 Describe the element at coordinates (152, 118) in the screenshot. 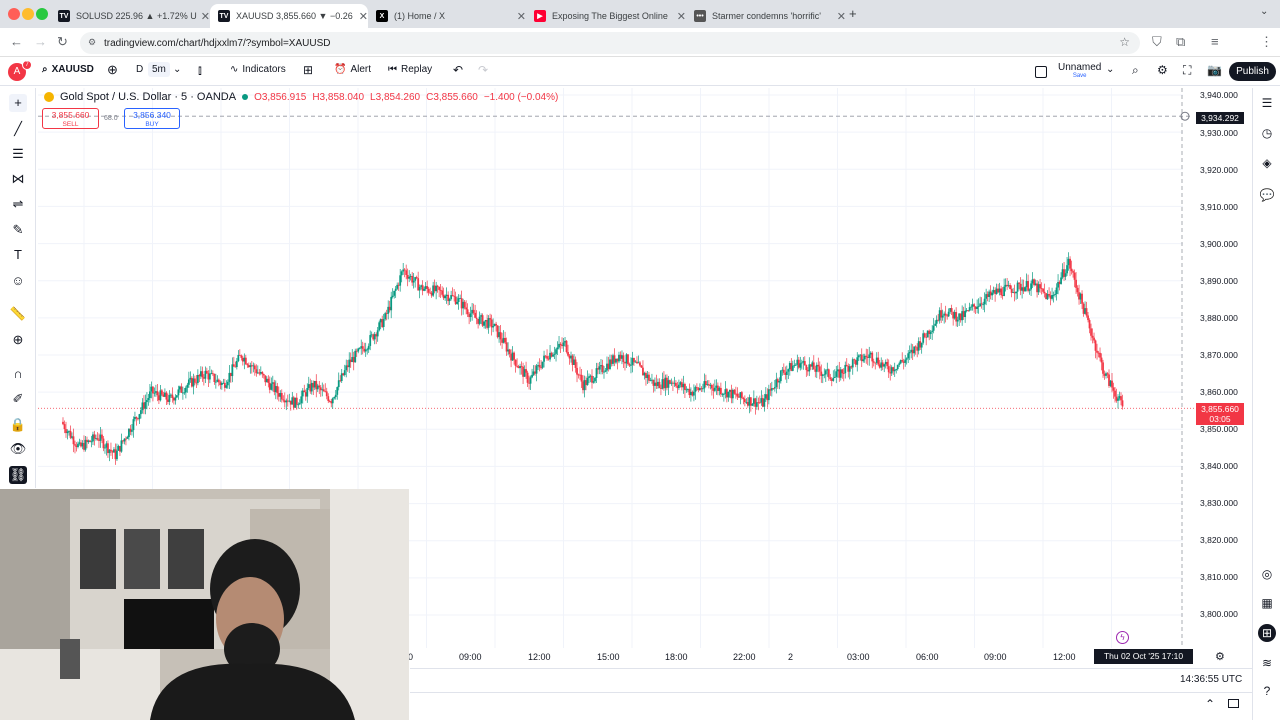

I see `buy-button: 3,856.340 BUY` at that location.